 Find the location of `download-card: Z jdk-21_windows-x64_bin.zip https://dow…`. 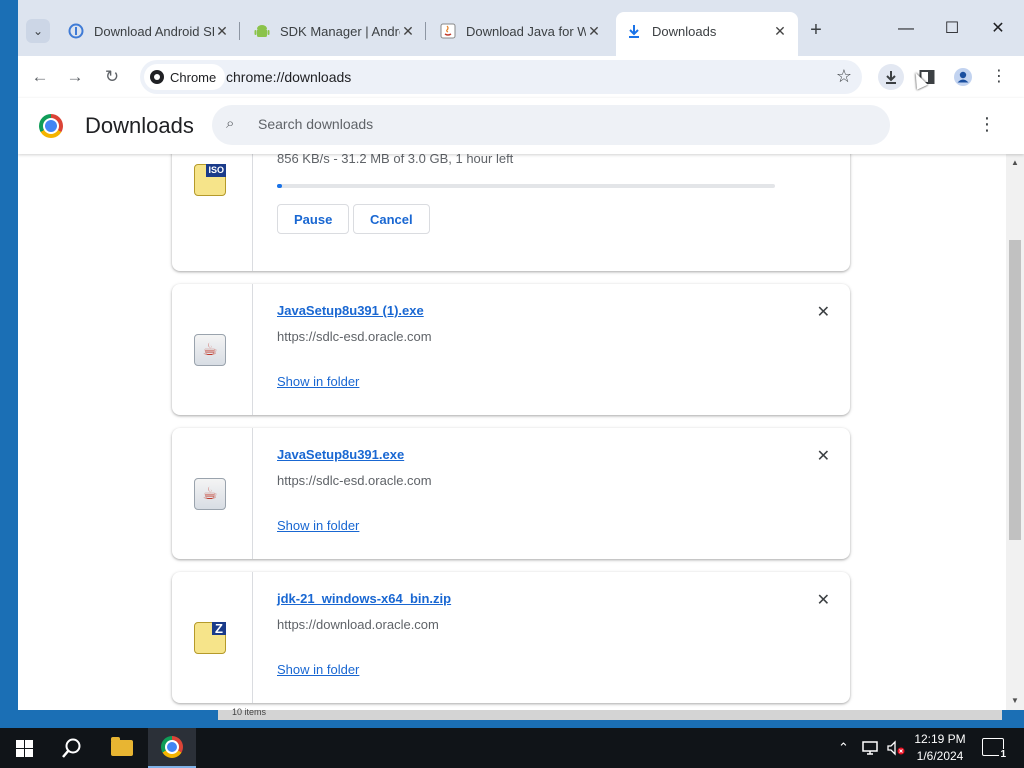

download-card: Z jdk-21_windows-x64_bin.zip https://dow… is located at coordinates (511, 637).